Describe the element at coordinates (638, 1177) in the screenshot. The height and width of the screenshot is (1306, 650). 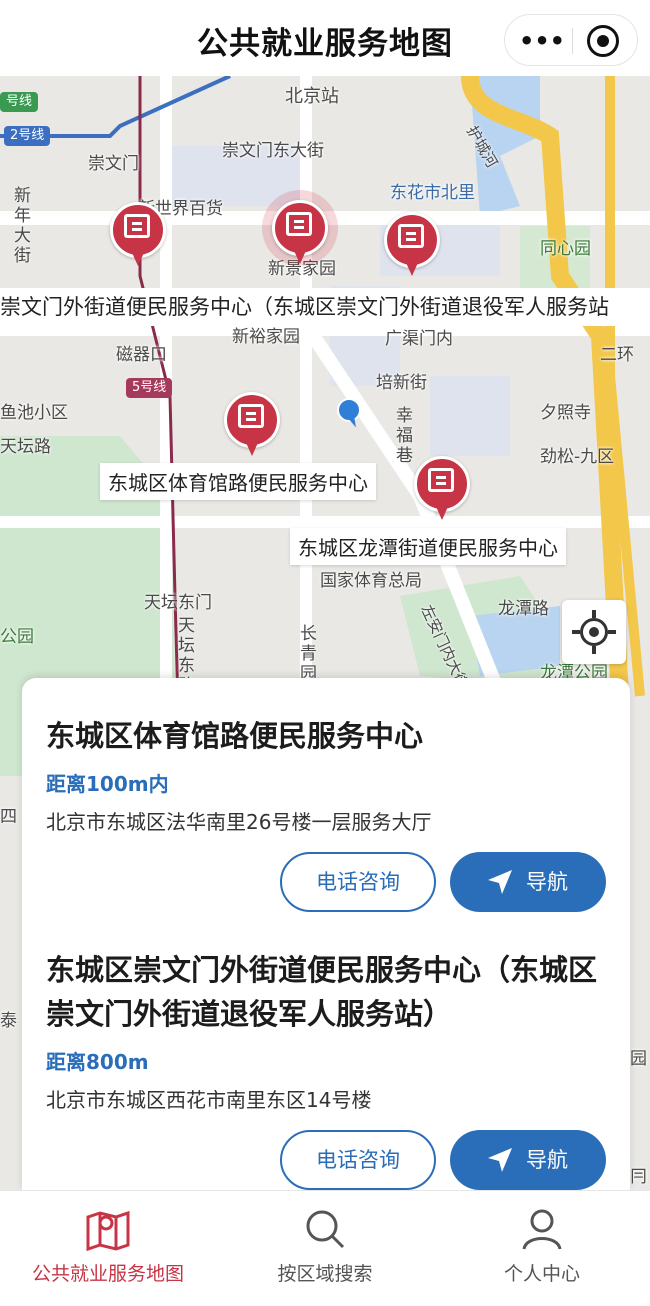
I see `map-label-edge-mao: 冃` at that location.